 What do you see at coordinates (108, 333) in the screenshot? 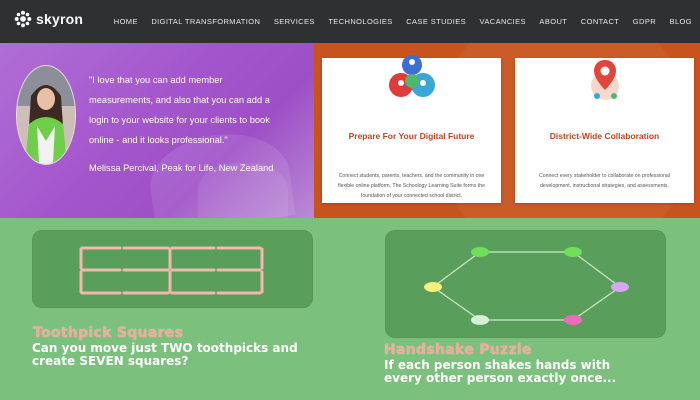
I see `puzzle-title: Toothpick Squares` at bounding box center [108, 333].